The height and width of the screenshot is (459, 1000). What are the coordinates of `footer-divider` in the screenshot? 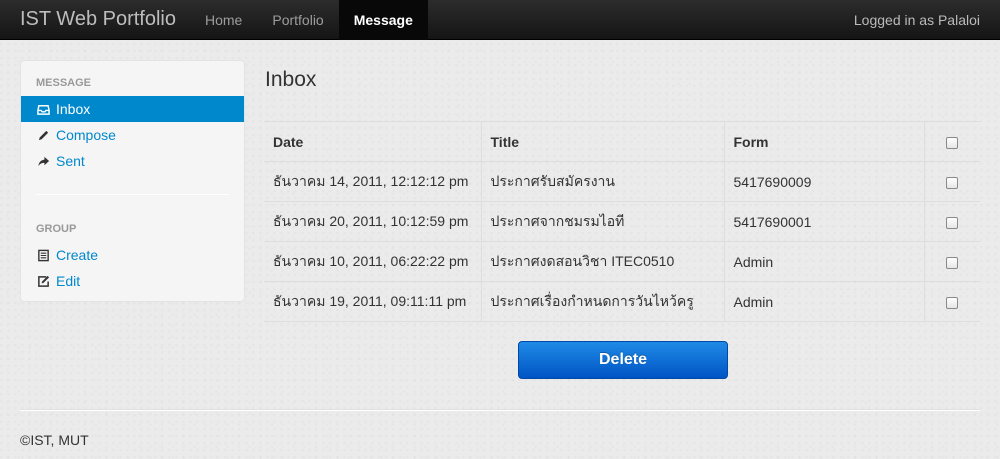 It's located at (500, 410).